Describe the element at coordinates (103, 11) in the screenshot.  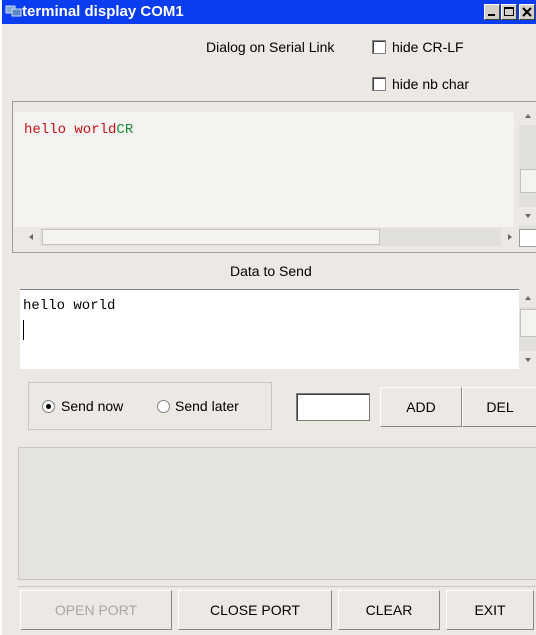
I see `window-title: terminal display COM1` at that location.